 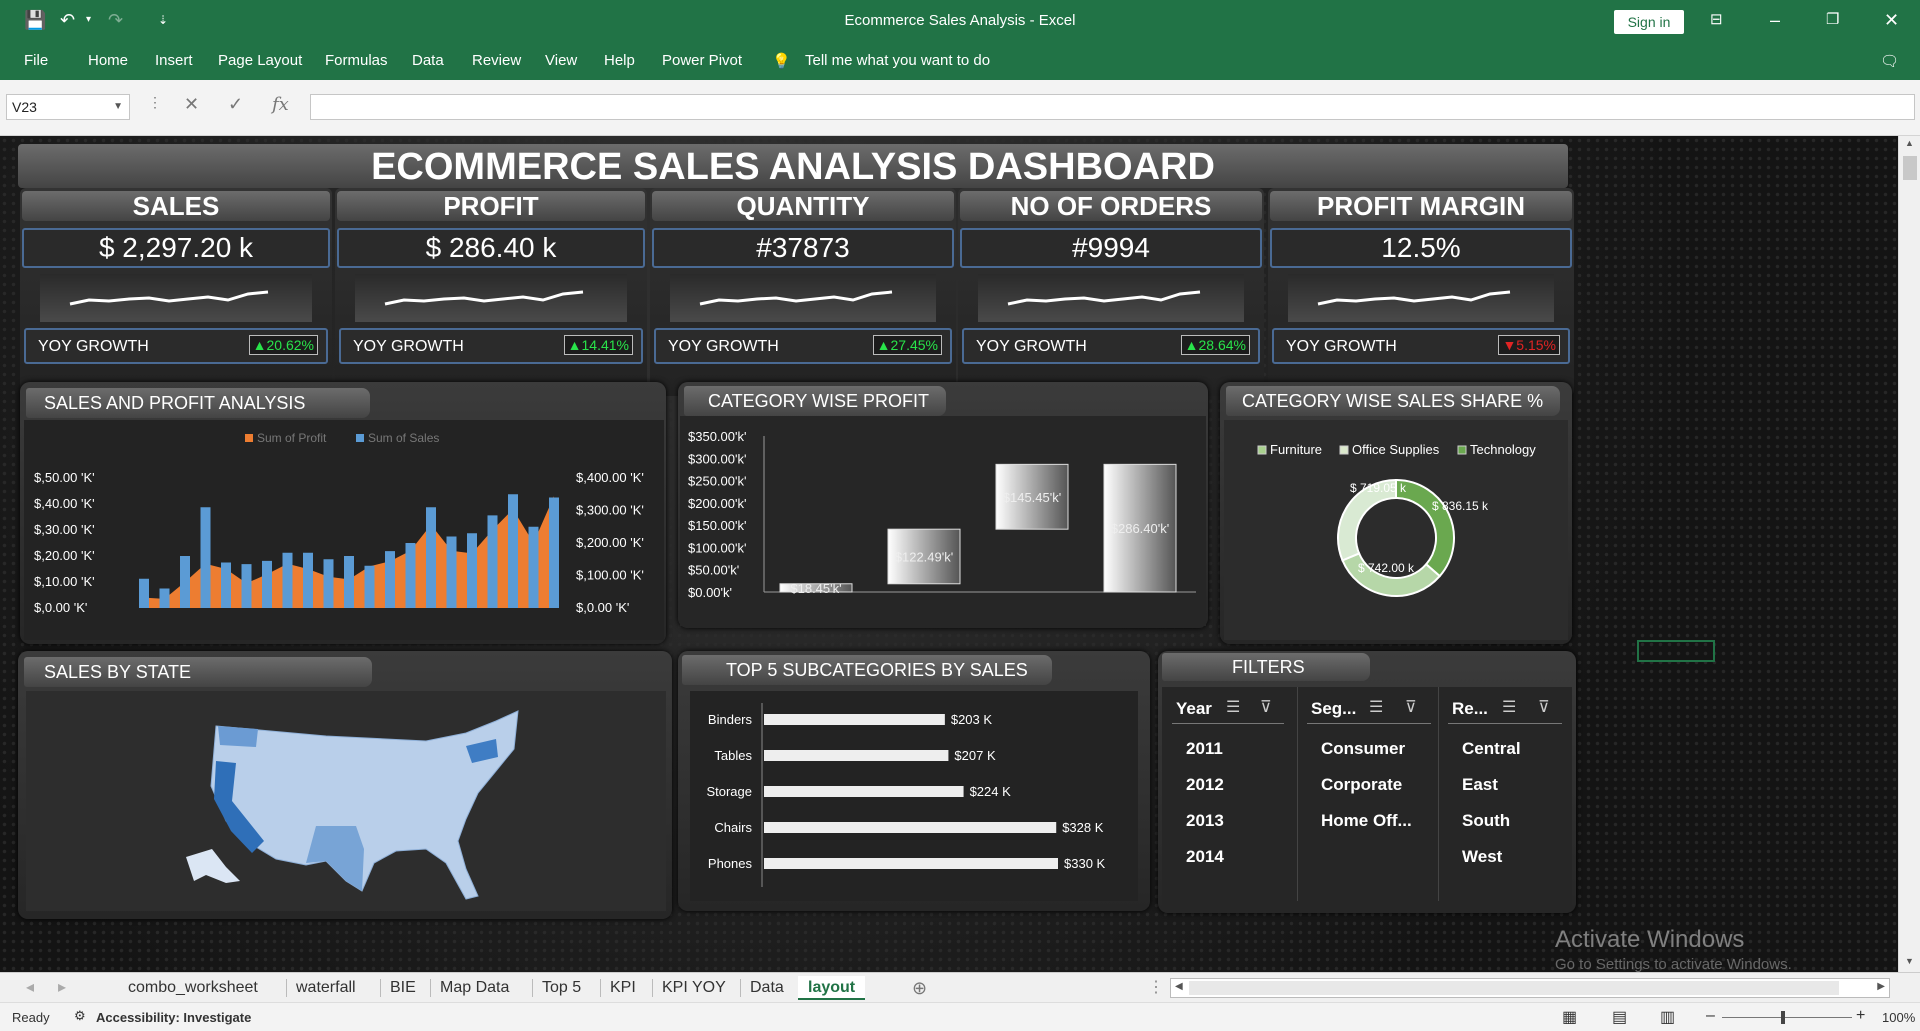 What do you see at coordinates (356, 60) in the screenshot?
I see `tab-formulas: Formulas` at bounding box center [356, 60].